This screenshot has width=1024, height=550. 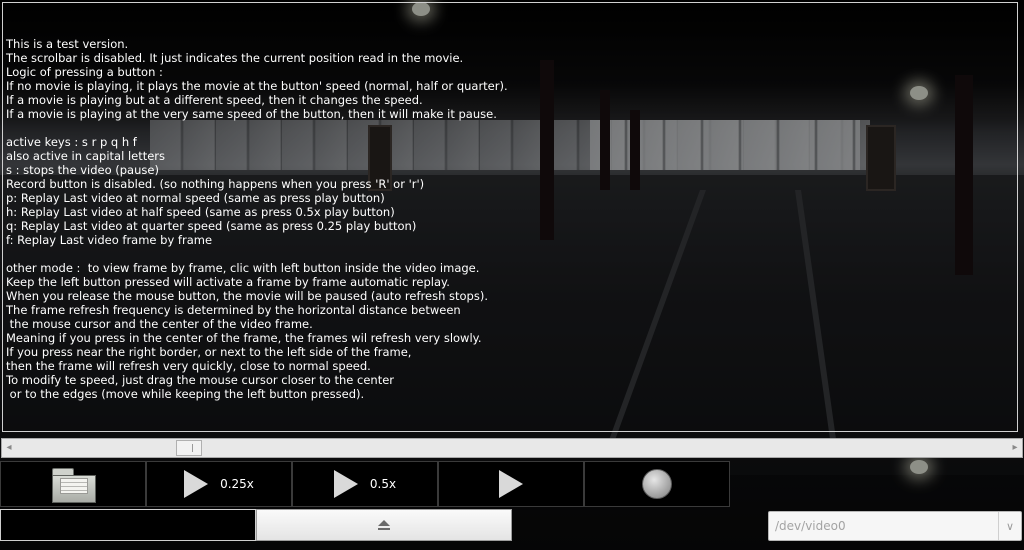 I want to click on scroll-left-arrow-icon: ◂, so click(x=9, y=448).